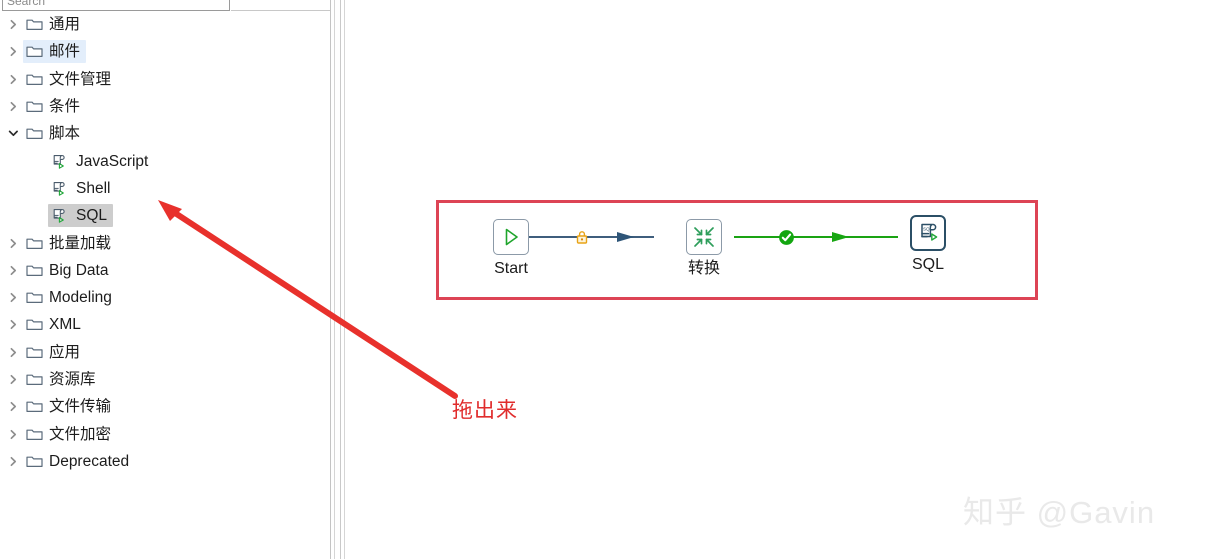  I want to click on tree-item-big-data: Big Data, so click(165, 270).